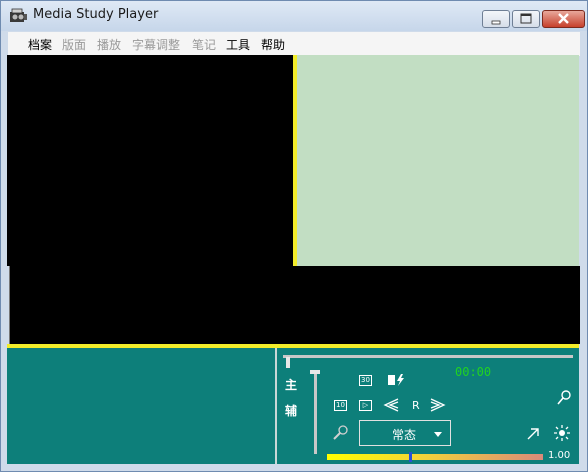  What do you see at coordinates (473, 372) in the screenshot?
I see `time-display: 00:00` at bounding box center [473, 372].